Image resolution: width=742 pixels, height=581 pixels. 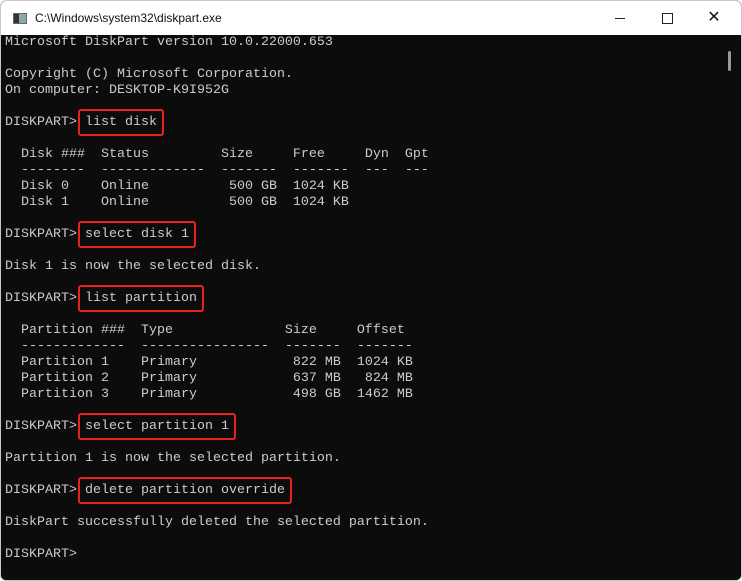 I want to click on maximize-button, so click(x=667, y=18).